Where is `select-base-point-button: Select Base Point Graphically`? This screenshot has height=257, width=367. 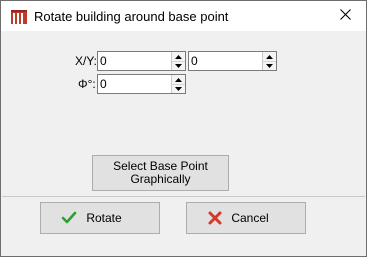
select-base-point-button: Select Base Point Graphically is located at coordinates (160, 173).